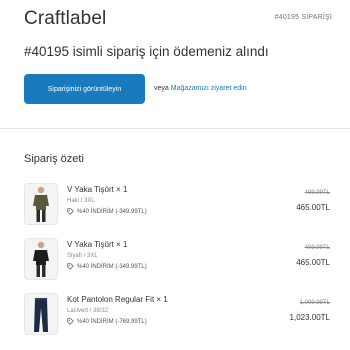  I want to click on original-price: 1,099.99TL, so click(314, 303).